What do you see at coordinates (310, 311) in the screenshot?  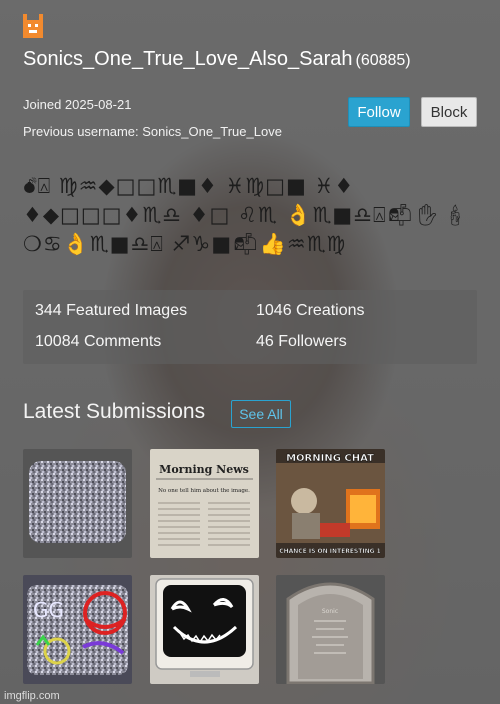 I see `stat-creations: 1046 Creations` at bounding box center [310, 311].